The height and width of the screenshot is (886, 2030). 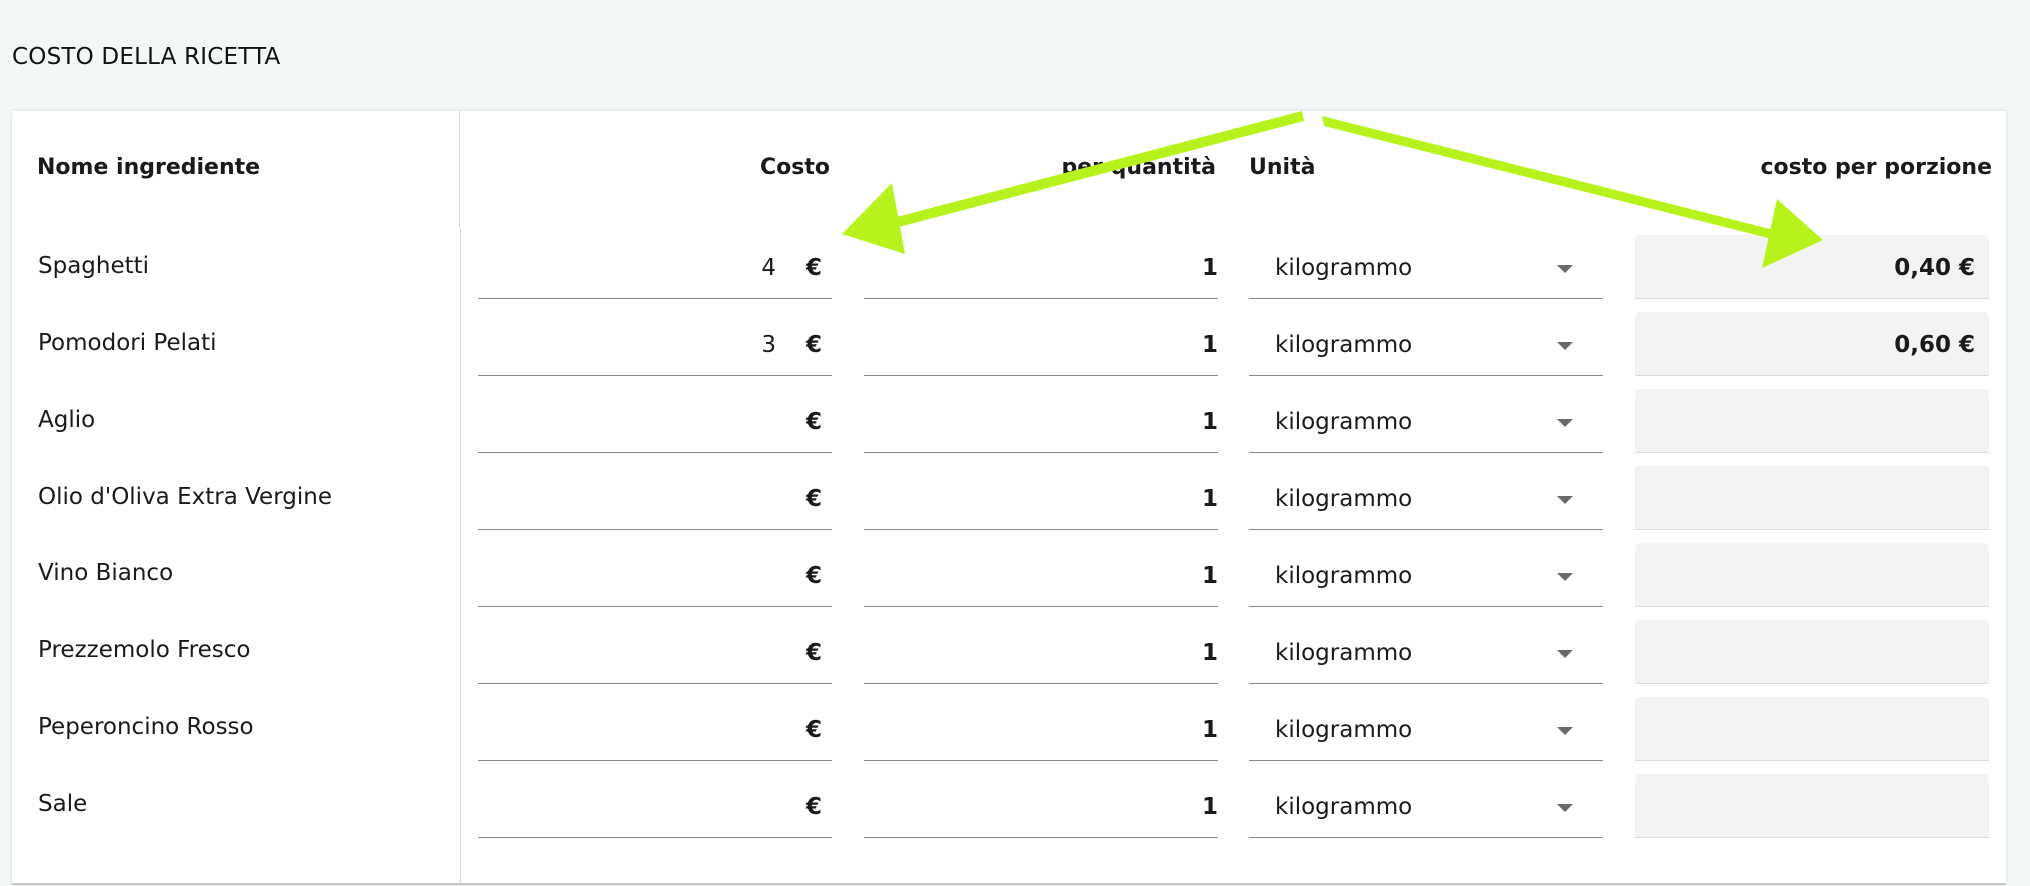 What do you see at coordinates (146, 727) in the screenshot?
I see `ingredient-name: Peperoncino Rosso` at bounding box center [146, 727].